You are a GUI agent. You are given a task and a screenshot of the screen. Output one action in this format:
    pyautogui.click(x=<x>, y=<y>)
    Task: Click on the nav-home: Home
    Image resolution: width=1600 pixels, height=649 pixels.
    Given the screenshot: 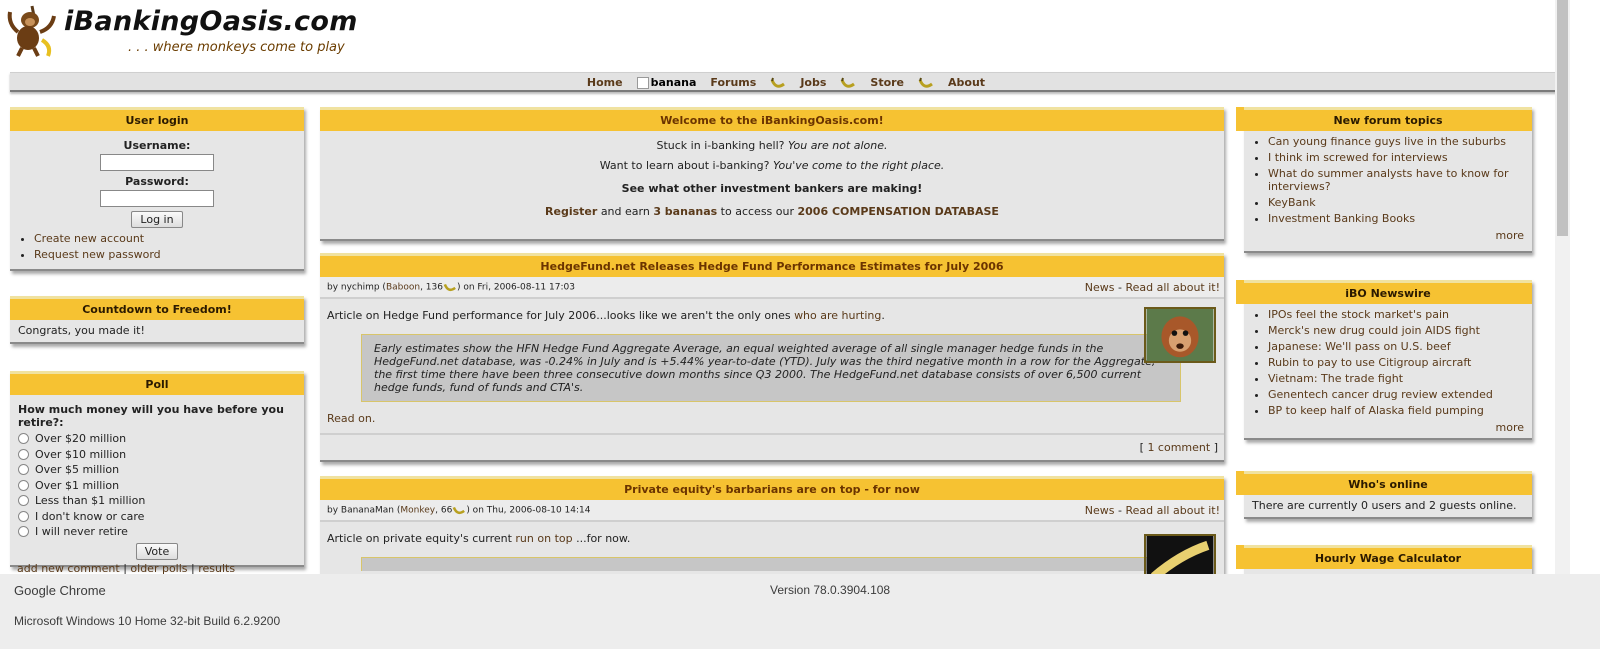 What is the action you would take?
    pyautogui.click(x=605, y=82)
    